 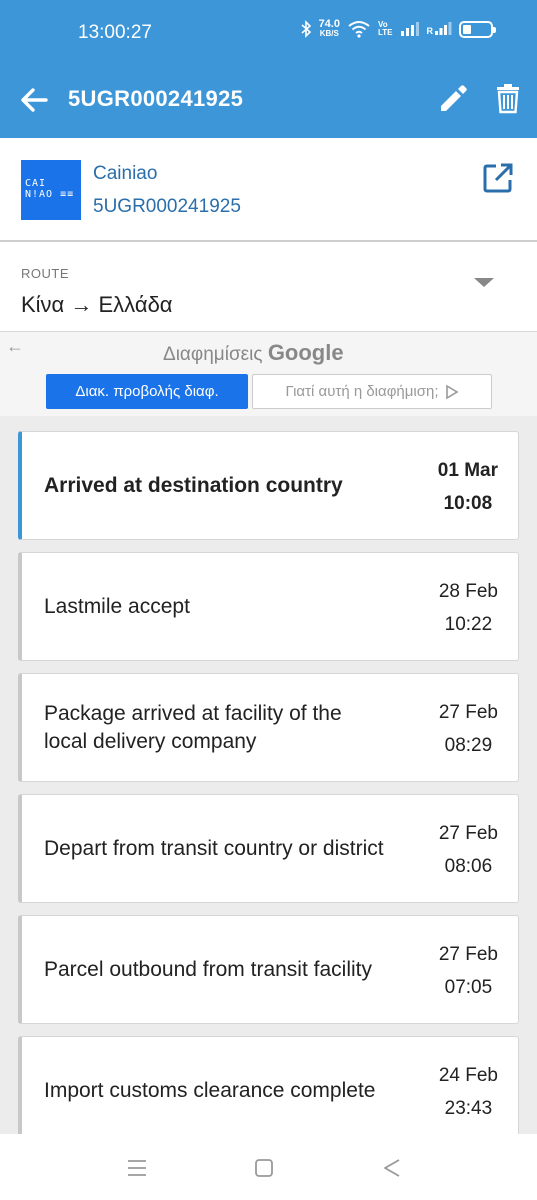 What do you see at coordinates (468, 850) in the screenshot?
I see `event-datetime: 27 Feb 08:06` at bounding box center [468, 850].